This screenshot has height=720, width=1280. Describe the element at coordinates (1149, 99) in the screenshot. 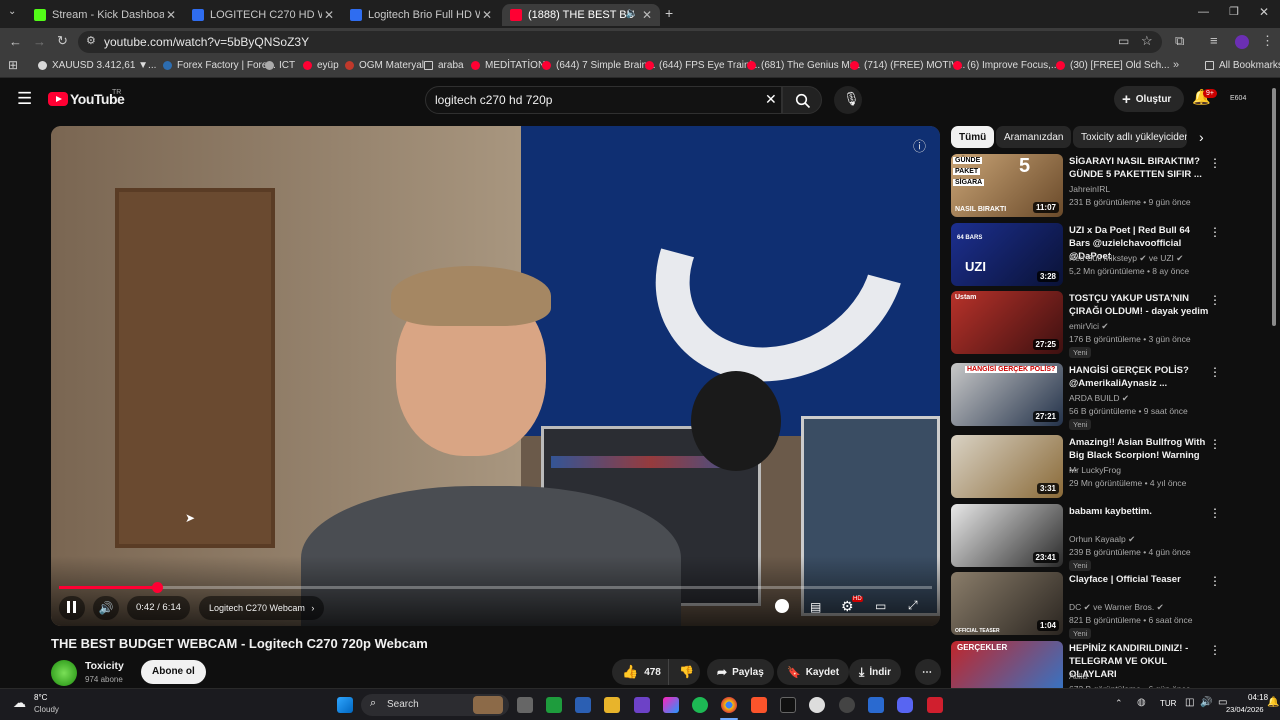

I see `create-button: + Oluştur` at that location.